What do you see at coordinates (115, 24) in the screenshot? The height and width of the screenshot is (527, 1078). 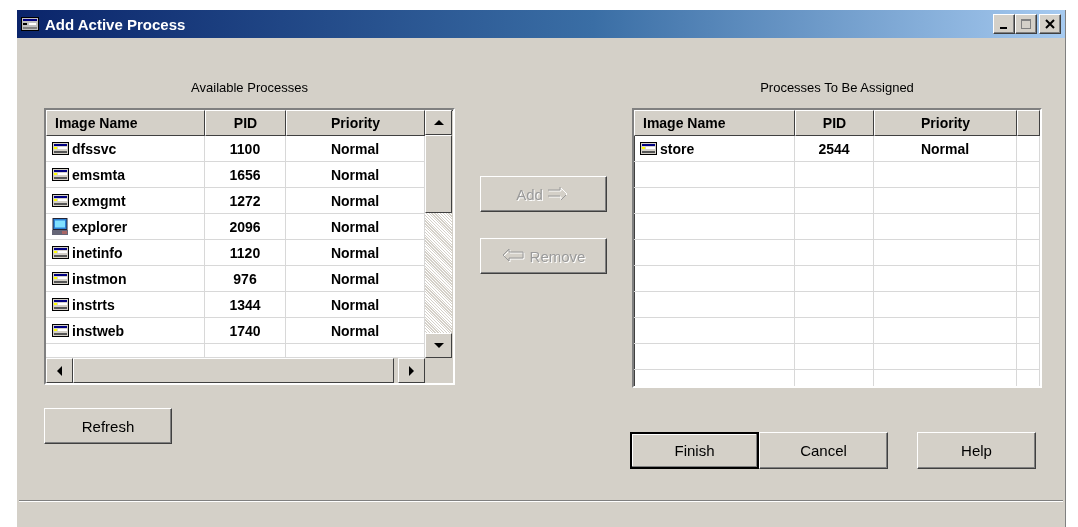 I see `window-title: Add Active Process` at bounding box center [115, 24].